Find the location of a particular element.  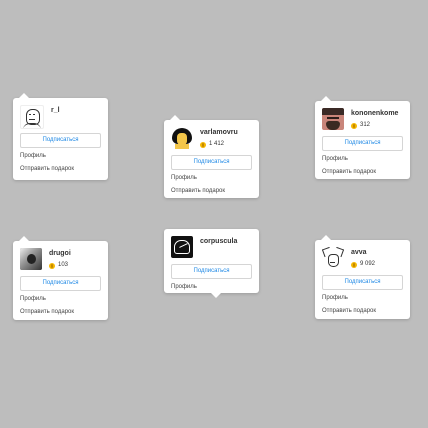

karma-value: 1 412 is located at coordinates (217, 144).